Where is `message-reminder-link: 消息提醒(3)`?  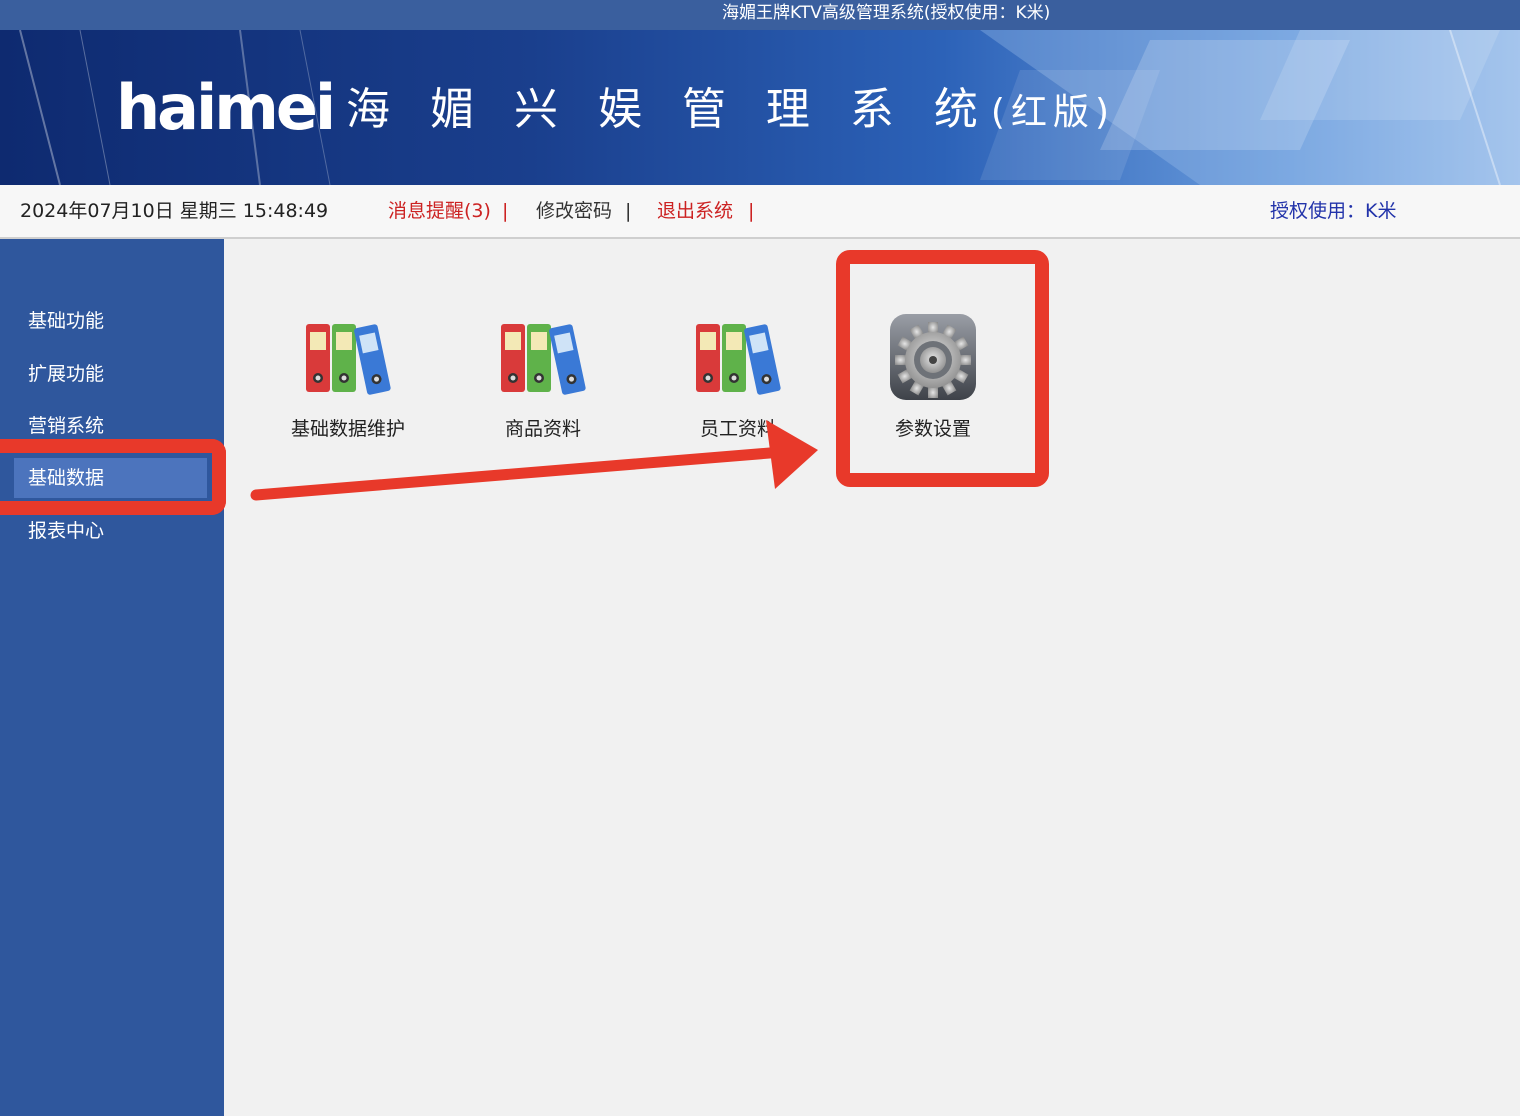 message-reminder-link: 消息提醒(3) is located at coordinates (439, 211).